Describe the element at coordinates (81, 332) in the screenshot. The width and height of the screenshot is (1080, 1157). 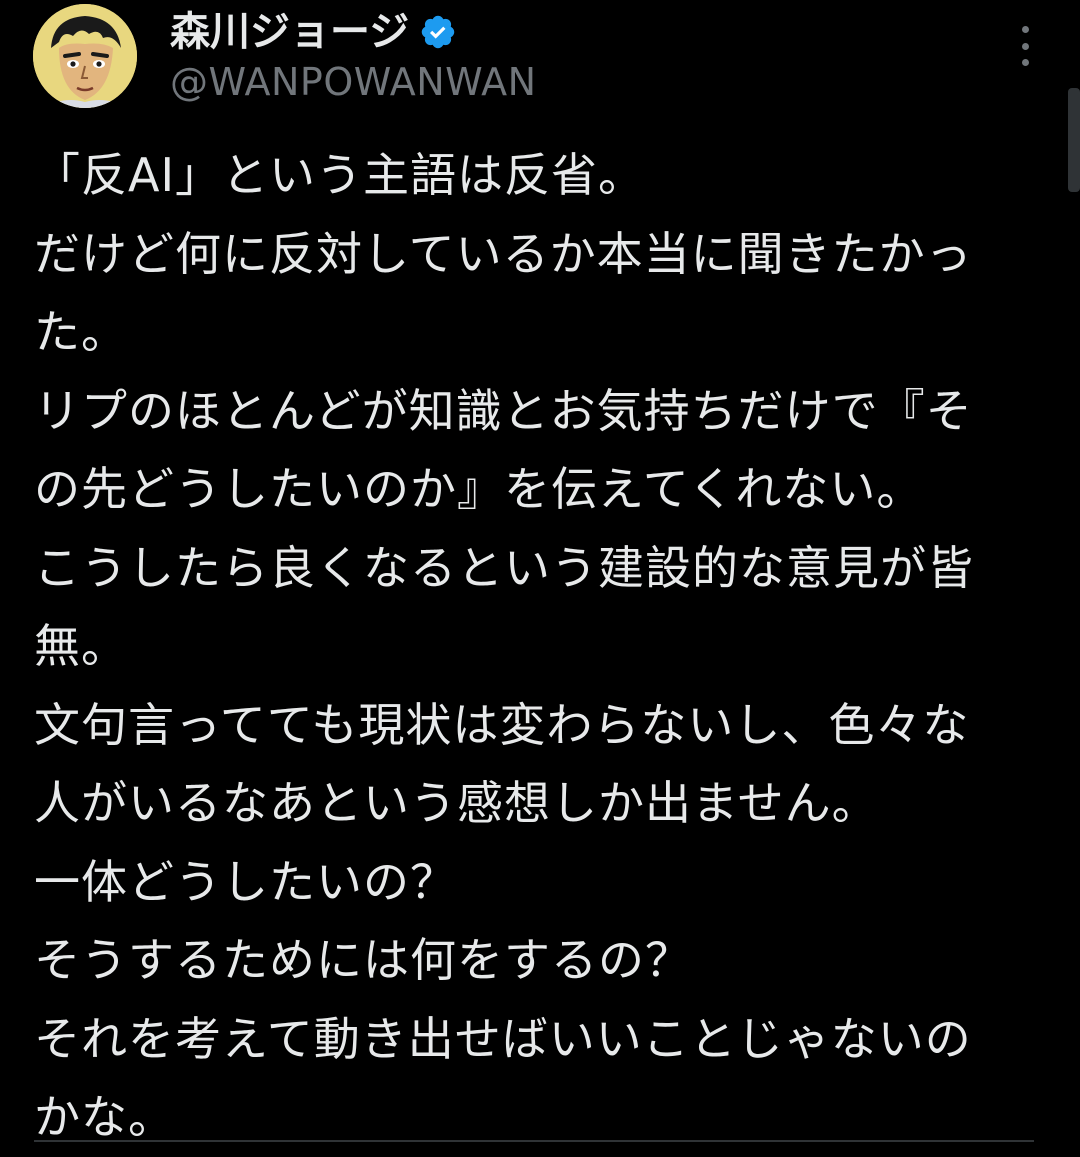
I see `post-text-line: た。` at that location.